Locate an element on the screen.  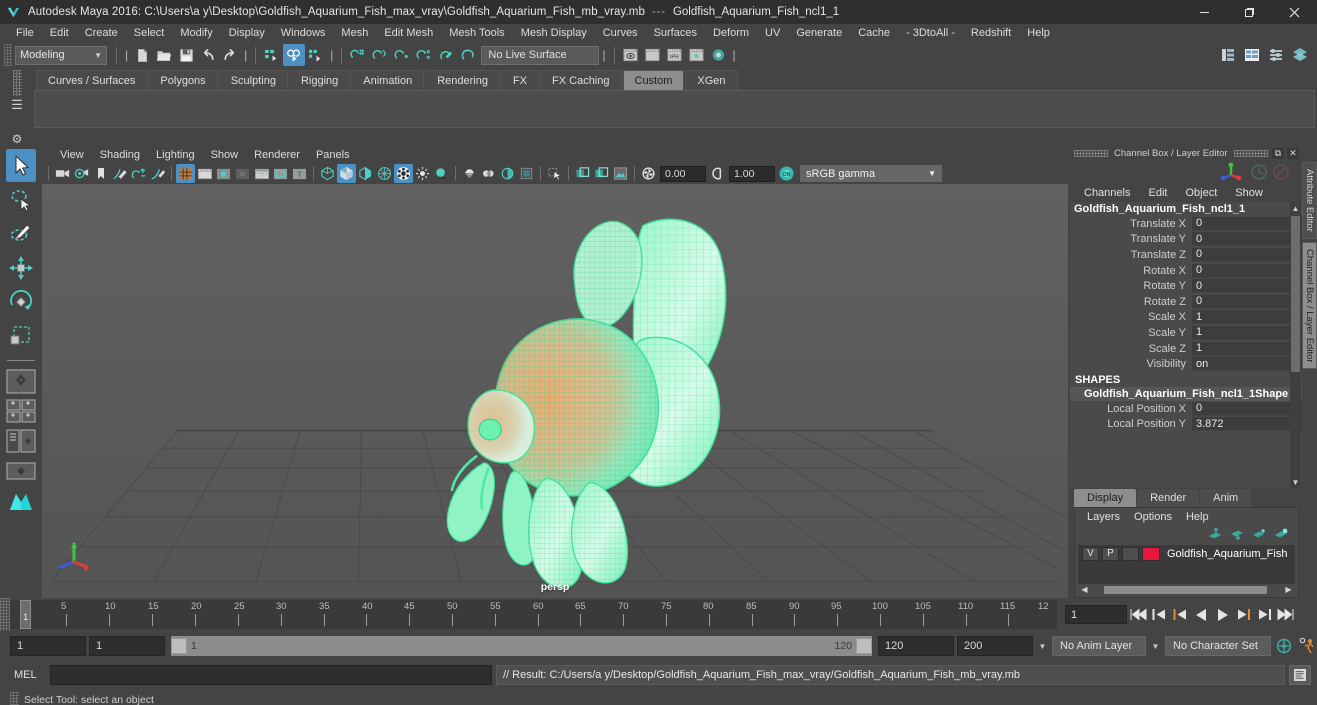
vp-menu-renderer: Renderer is located at coordinates (277, 155).